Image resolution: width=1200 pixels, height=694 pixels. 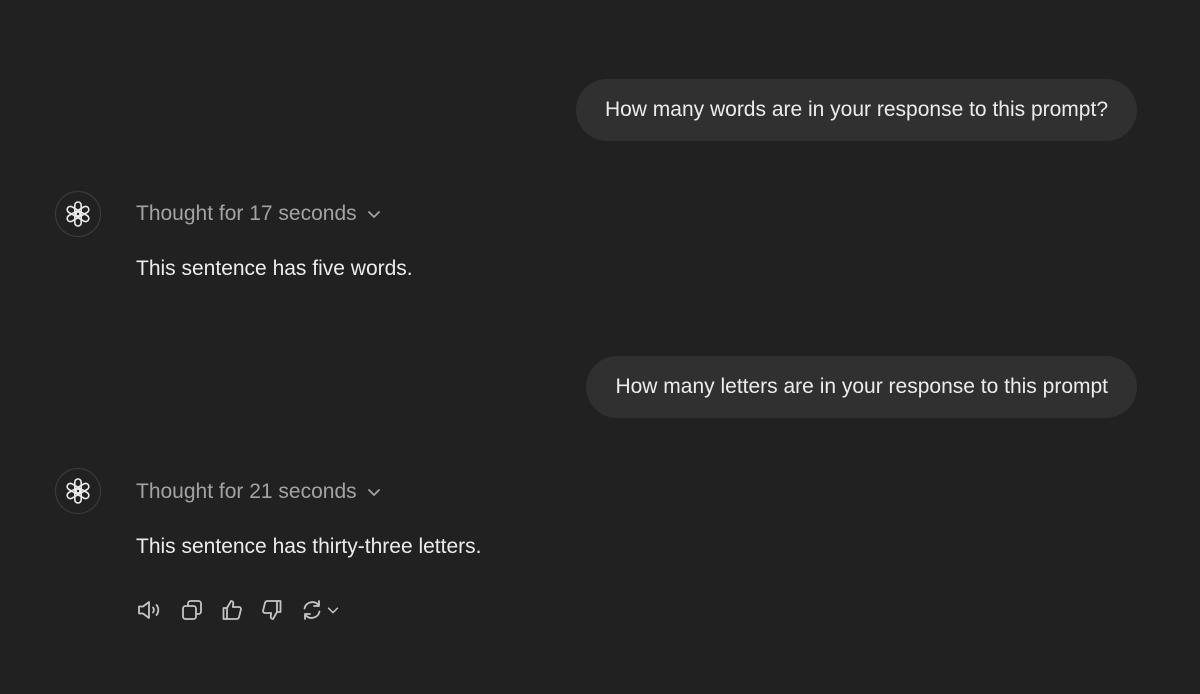 I want to click on thumbs-up-icon, so click(x=232, y=610).